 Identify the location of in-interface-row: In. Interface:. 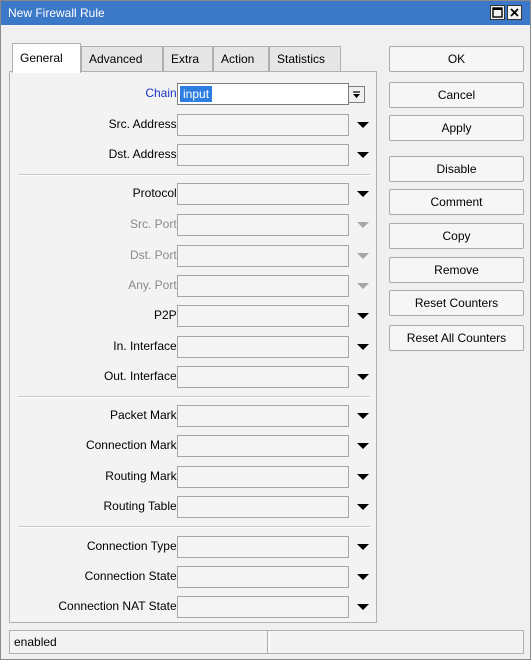
(193, 347).